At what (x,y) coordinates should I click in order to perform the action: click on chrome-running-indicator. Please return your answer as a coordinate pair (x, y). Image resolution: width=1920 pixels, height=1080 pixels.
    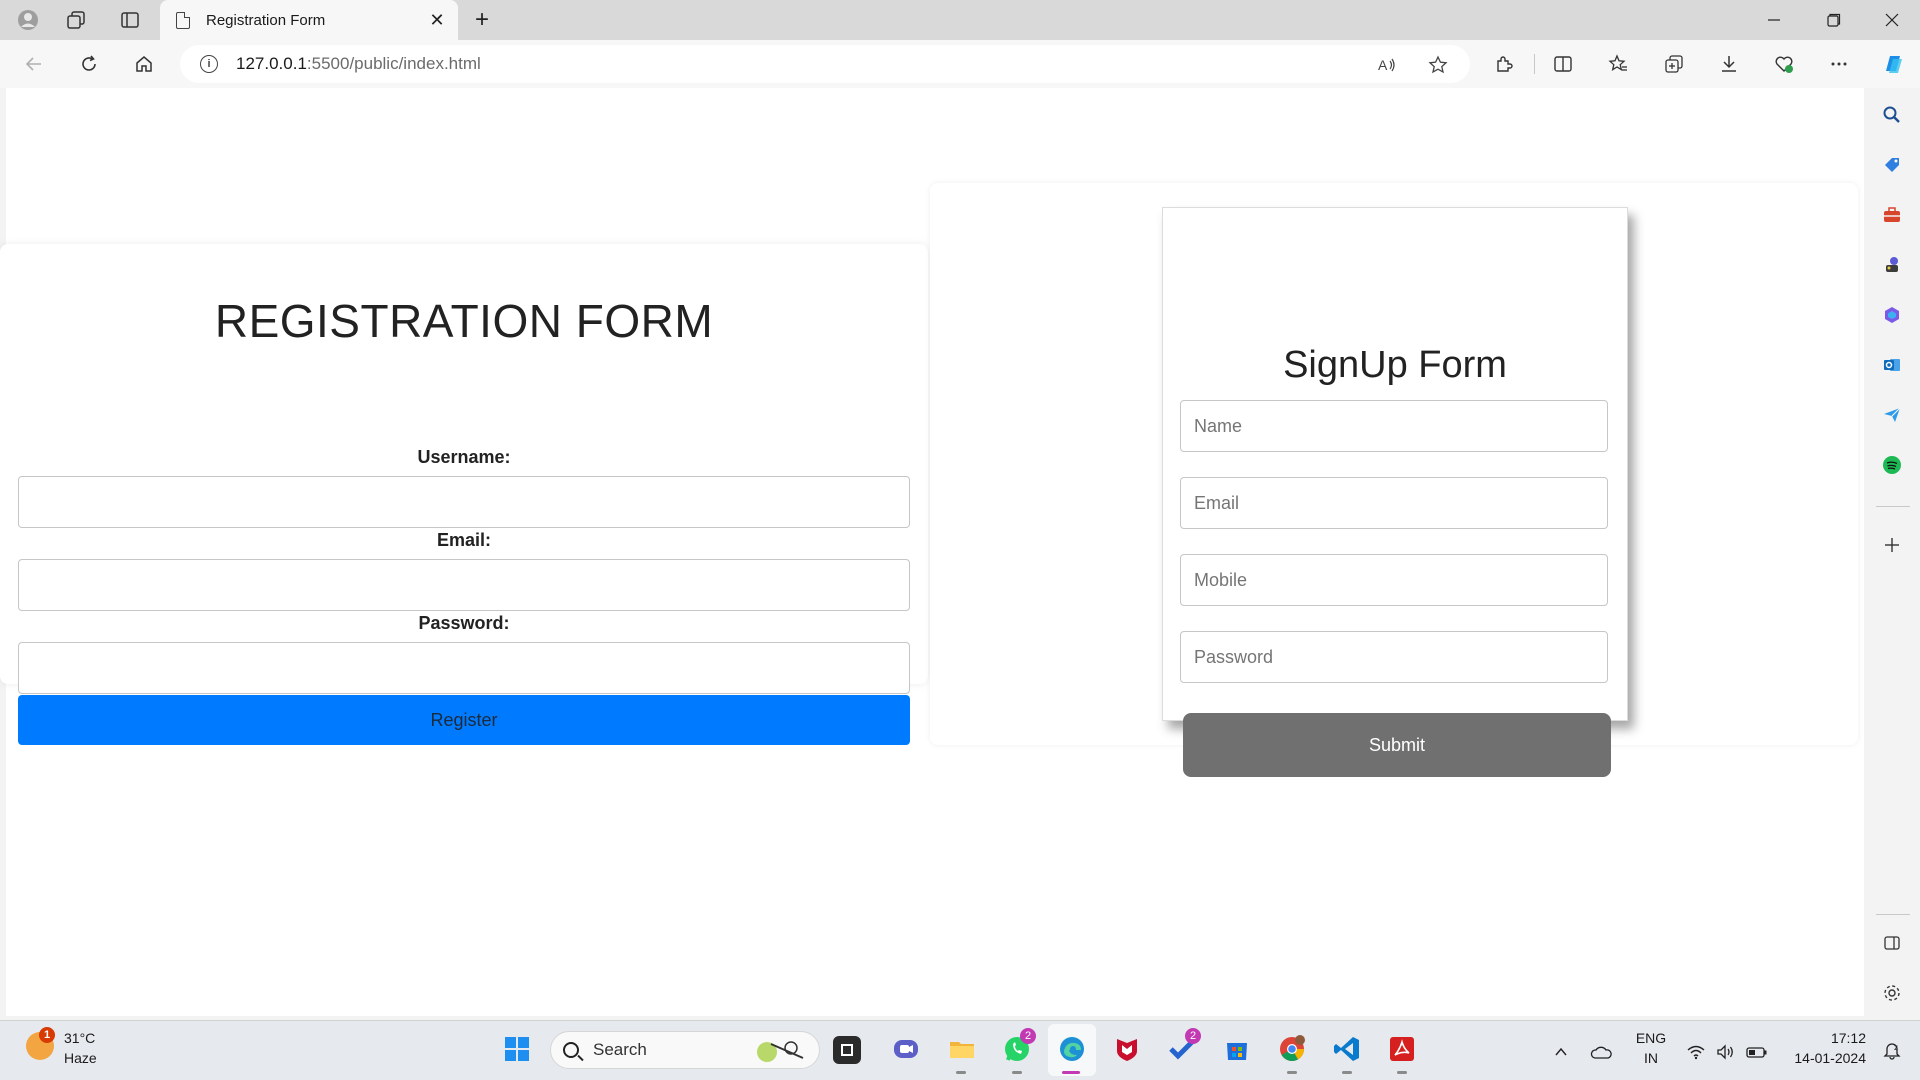
    Looking at the image, I should click on (1292, 1072).